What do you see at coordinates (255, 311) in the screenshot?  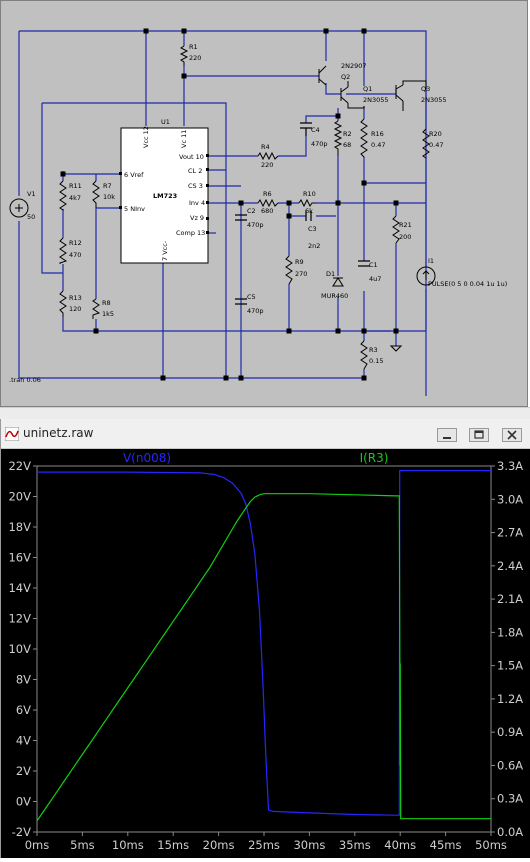 I see `label-c5-value: 470p` at bounding box center [255, 311].